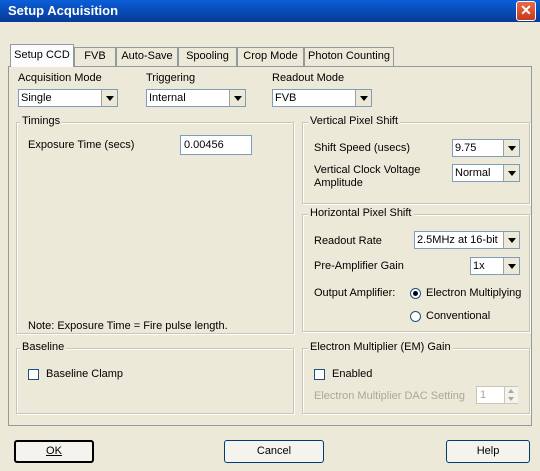 The height and width of the screenshot is (471, 540). I want to click on cancel-button: Cancel, so click(274, 451).